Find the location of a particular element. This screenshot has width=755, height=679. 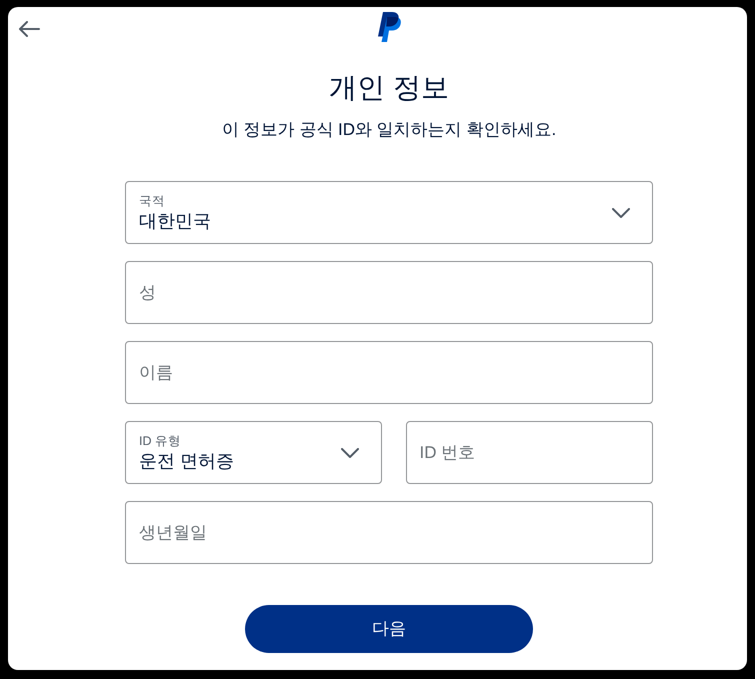

logo-icon is located at coordinates (389, 27).